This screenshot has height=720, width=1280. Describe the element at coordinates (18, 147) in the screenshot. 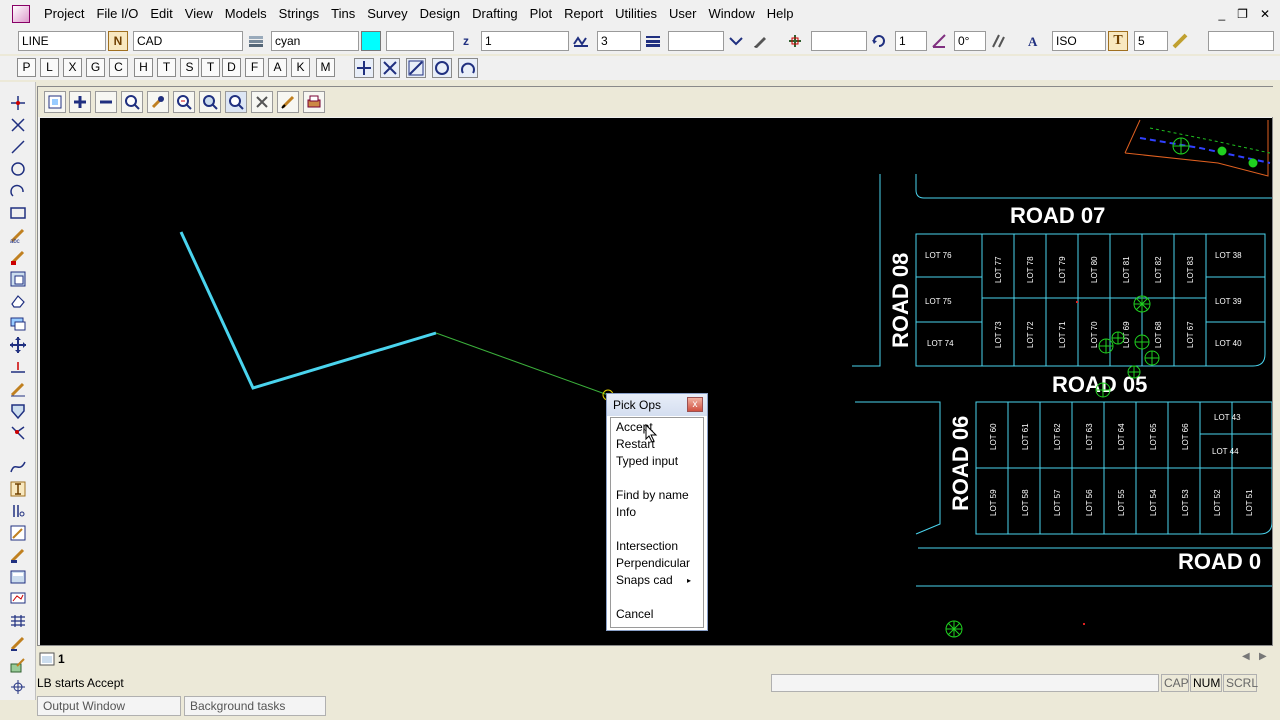

I see `line-tool-icon` at that location.